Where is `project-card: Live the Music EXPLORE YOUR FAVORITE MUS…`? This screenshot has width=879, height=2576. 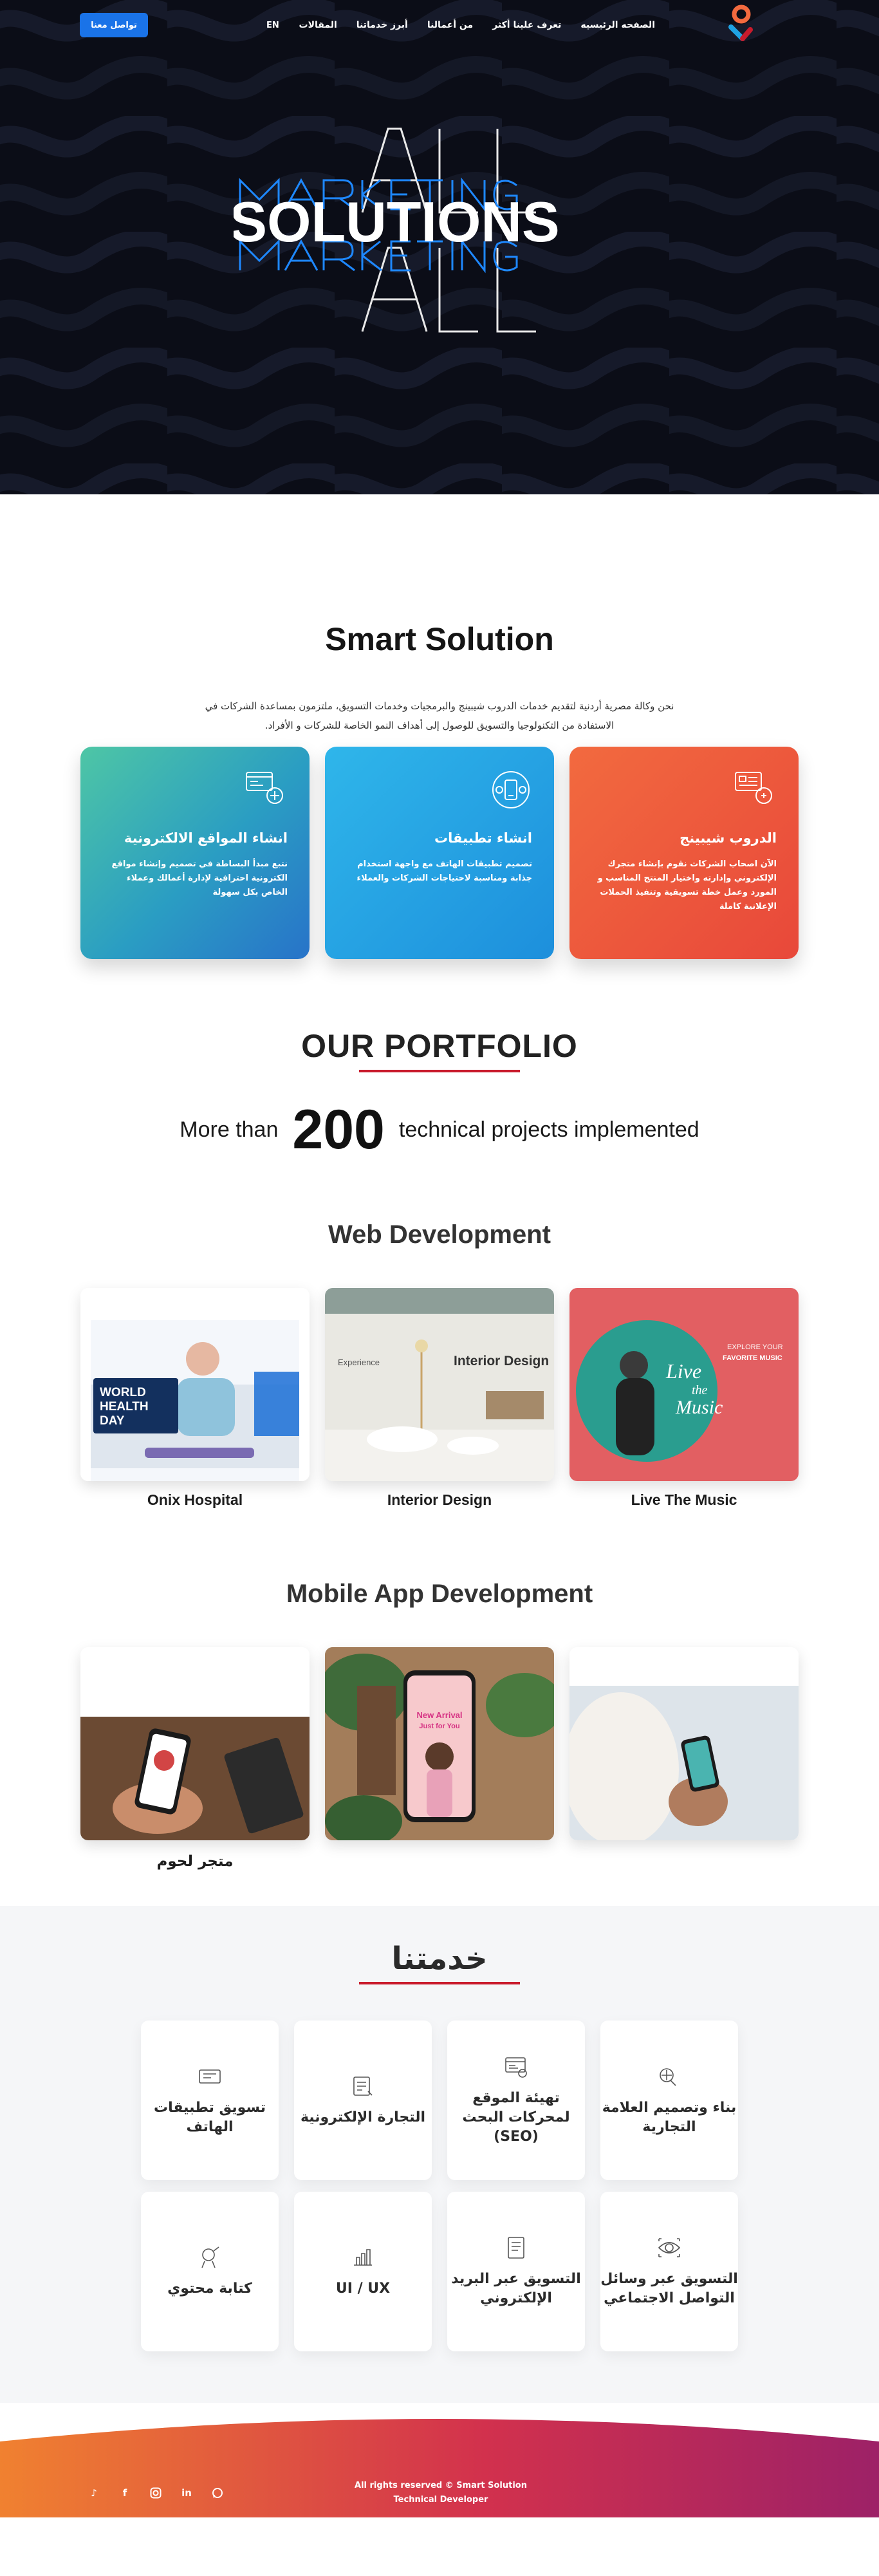
project-card: Live the Music EXPLORE YOUR FAVORITE MUS… is located at coordinates (684, 1399).